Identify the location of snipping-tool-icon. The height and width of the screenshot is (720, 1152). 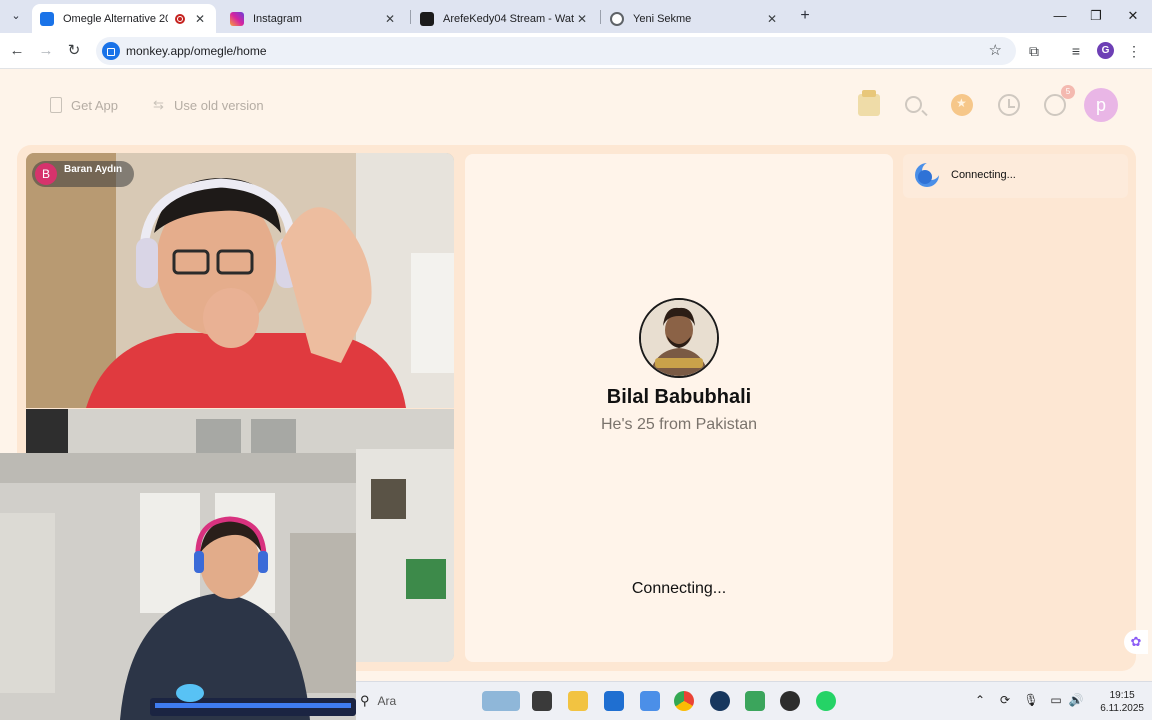
(650, 701).